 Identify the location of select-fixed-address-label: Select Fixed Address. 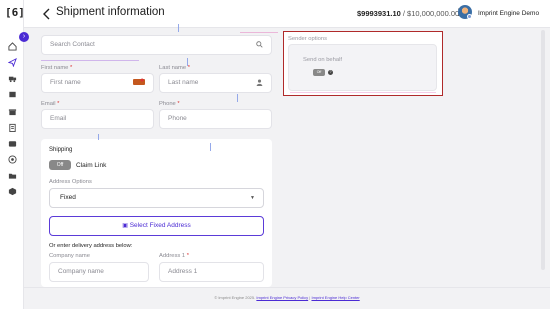
(160, 225).